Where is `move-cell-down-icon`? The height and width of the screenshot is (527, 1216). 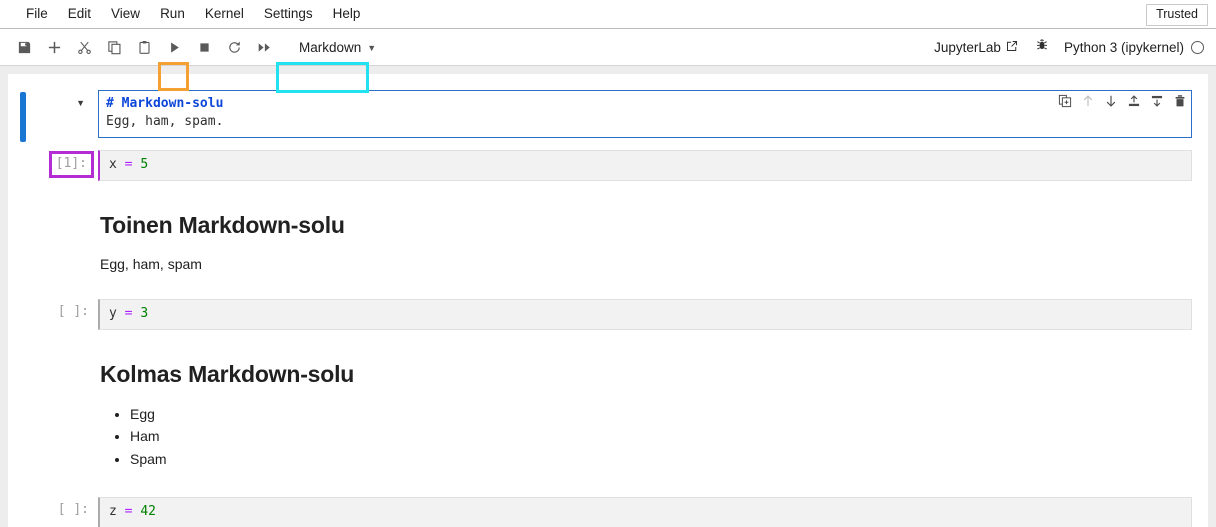
move-cell-down-icon is located at coordinates (1111, 101).